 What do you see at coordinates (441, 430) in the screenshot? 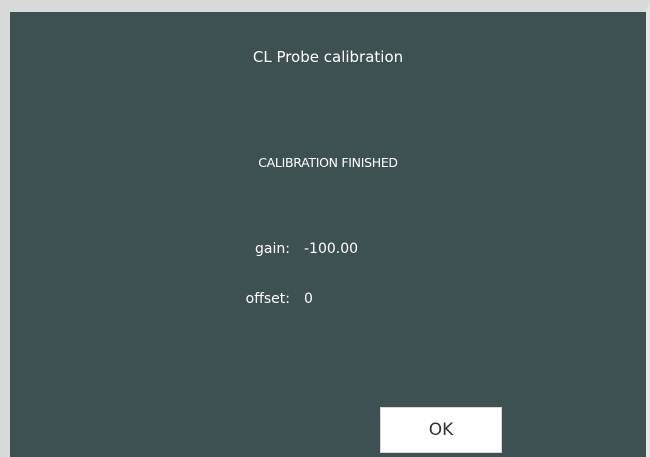
I see `ok-button: OK` at bounding box center [441, 430].